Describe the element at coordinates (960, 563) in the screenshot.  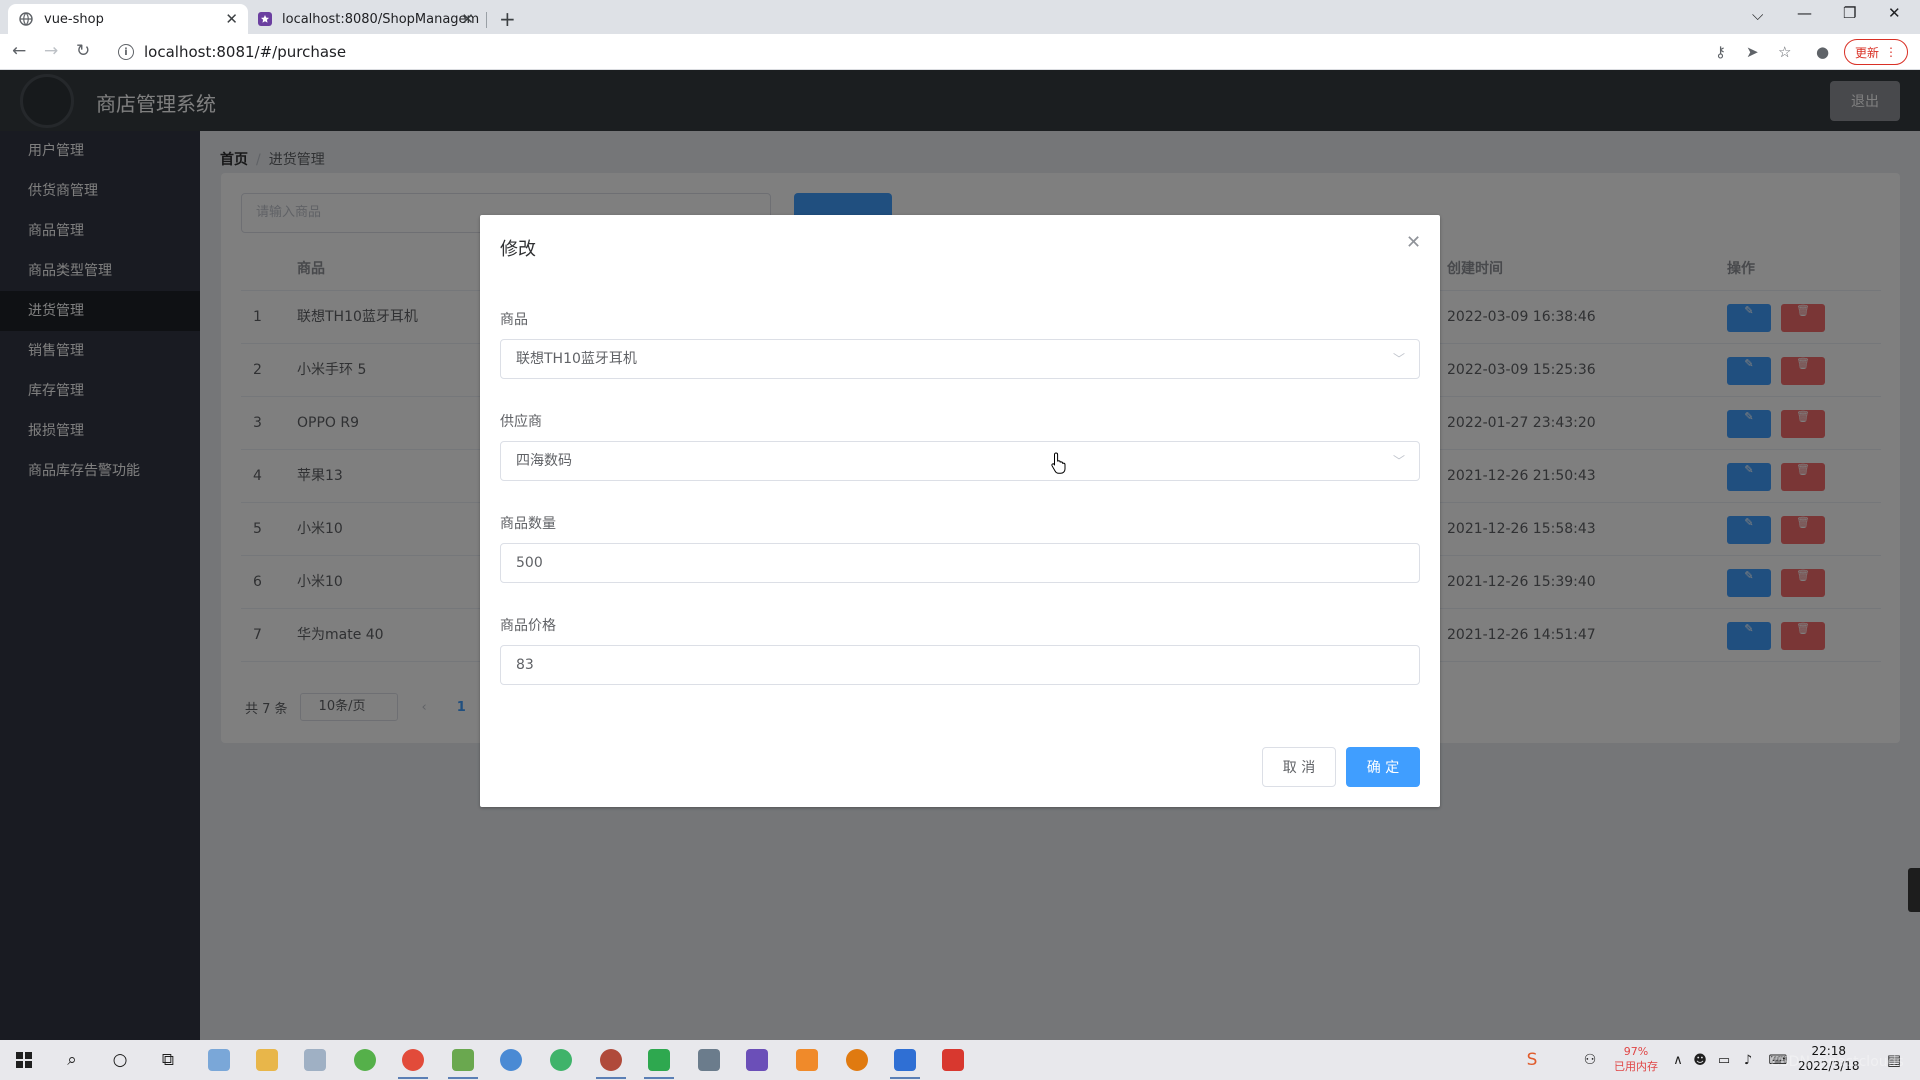
I see `quantity-input: 500` at that location.